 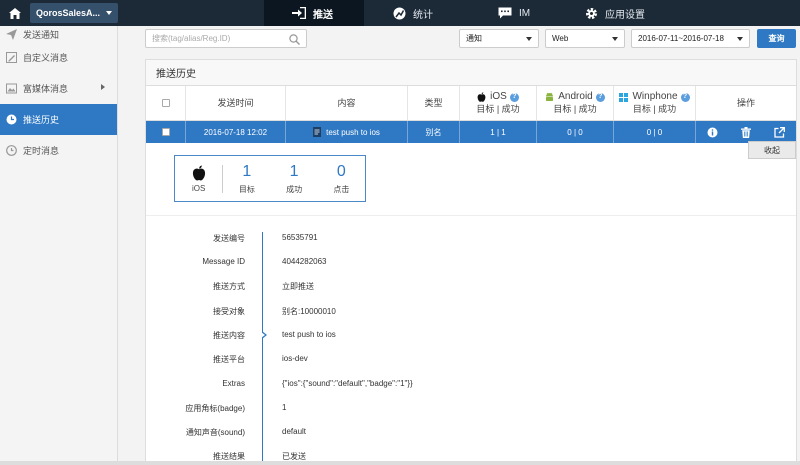 I want to click on platform-select: Web, so click(x=585, y=38).